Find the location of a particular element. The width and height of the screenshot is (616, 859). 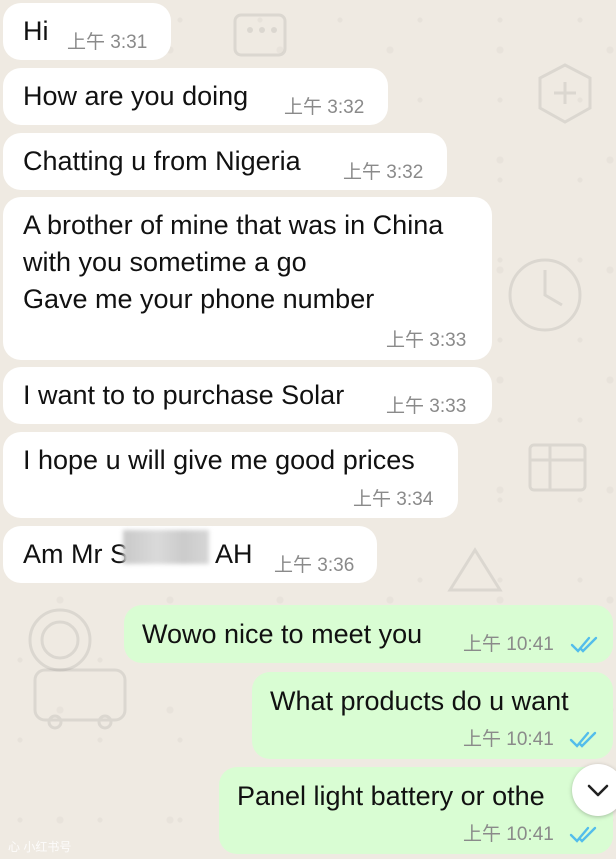

redacted-region is located at coordinates (166, 547).